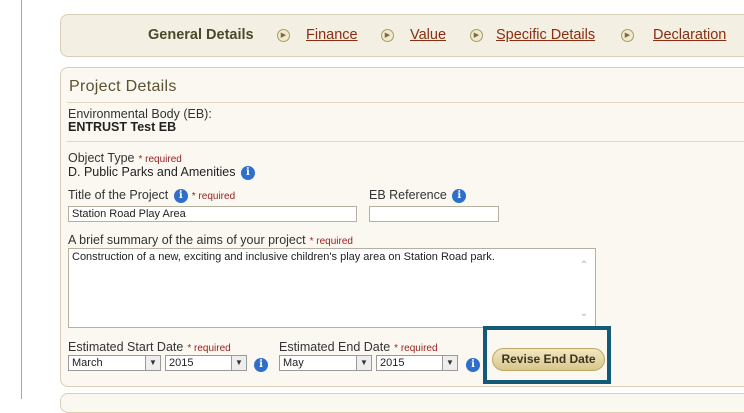 Image resolution: width=744 pixels, height=413 pixels. Describe the element at coordinates (212, 214) in the screenshot. I see `project-title-input` at that location.